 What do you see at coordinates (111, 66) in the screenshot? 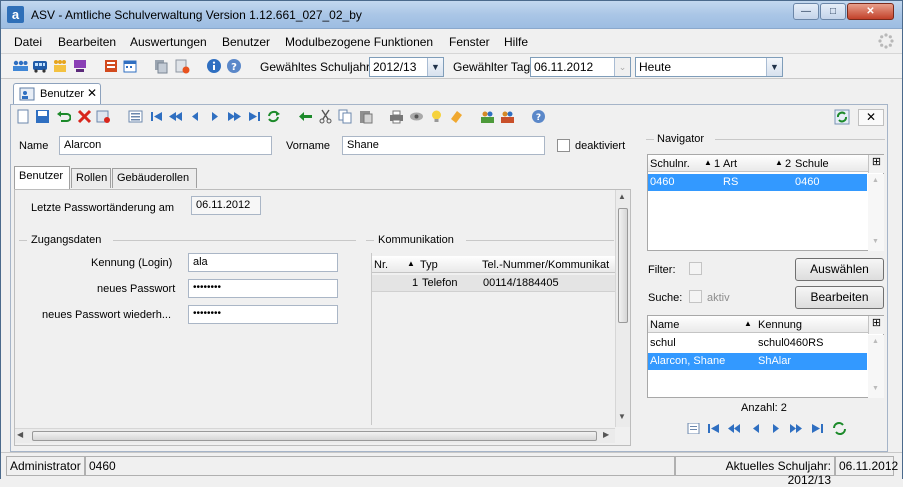
I see `book-icon` at bounding box center [111, 66].